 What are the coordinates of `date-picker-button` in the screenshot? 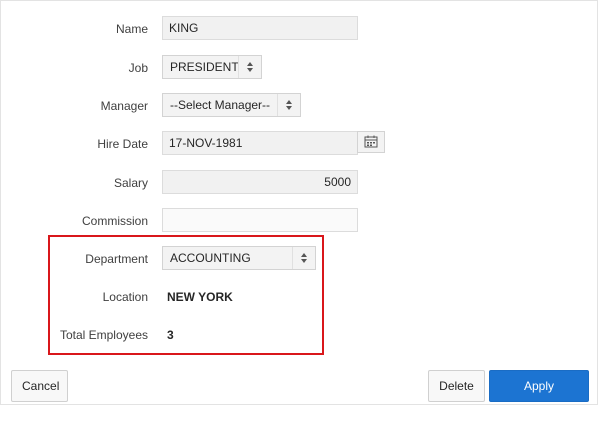 It's located at (371, 142).